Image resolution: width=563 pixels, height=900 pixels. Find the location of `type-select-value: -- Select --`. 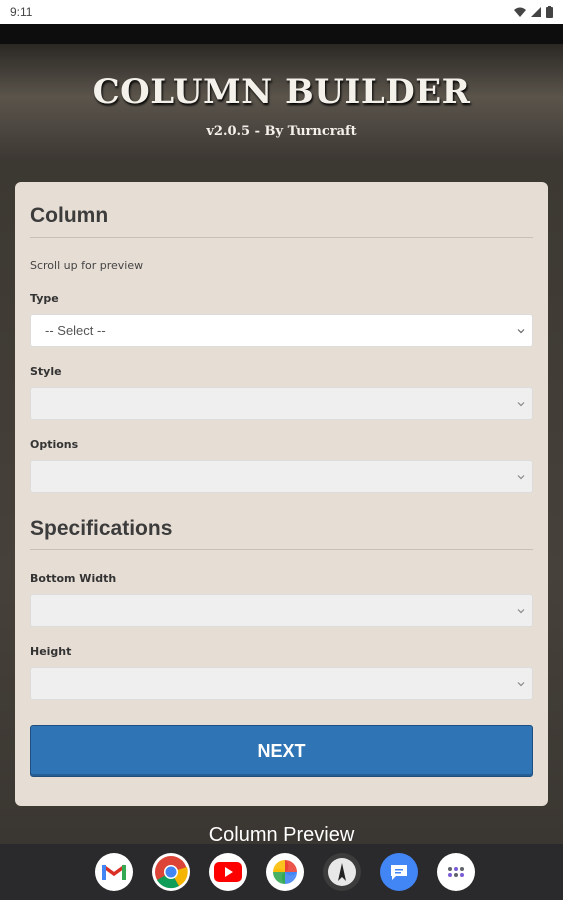

type-select-value: -- Select -- is located at coordinates (75, 330).